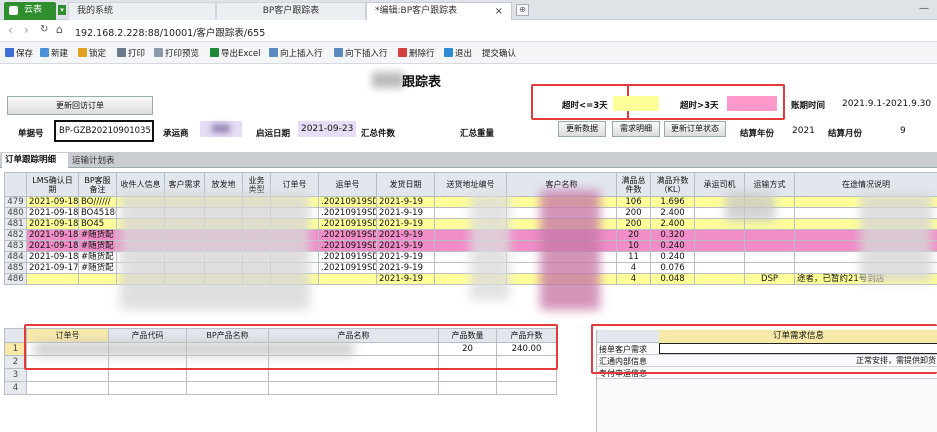 The height and width of the screenshot is (432, 937). What do you see at coordinates (522, 10) in the screenshot?
I see `new-tab-icon: ⊕` at bounding box center [522, 10].